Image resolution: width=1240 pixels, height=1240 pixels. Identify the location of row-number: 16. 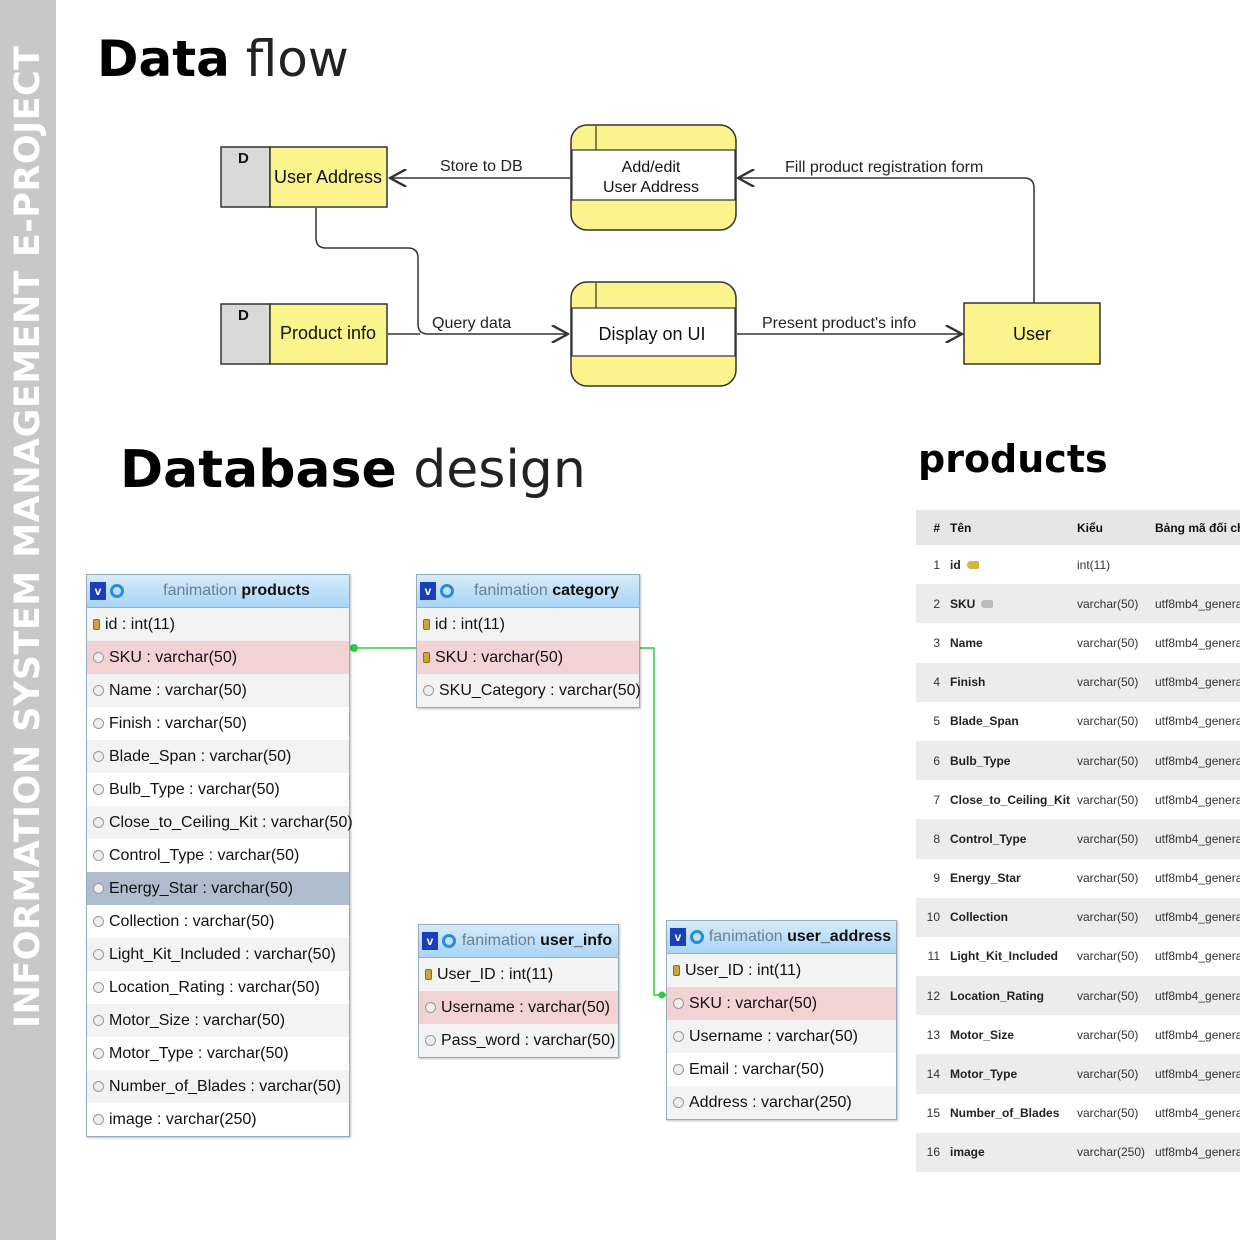
(933, 1152).